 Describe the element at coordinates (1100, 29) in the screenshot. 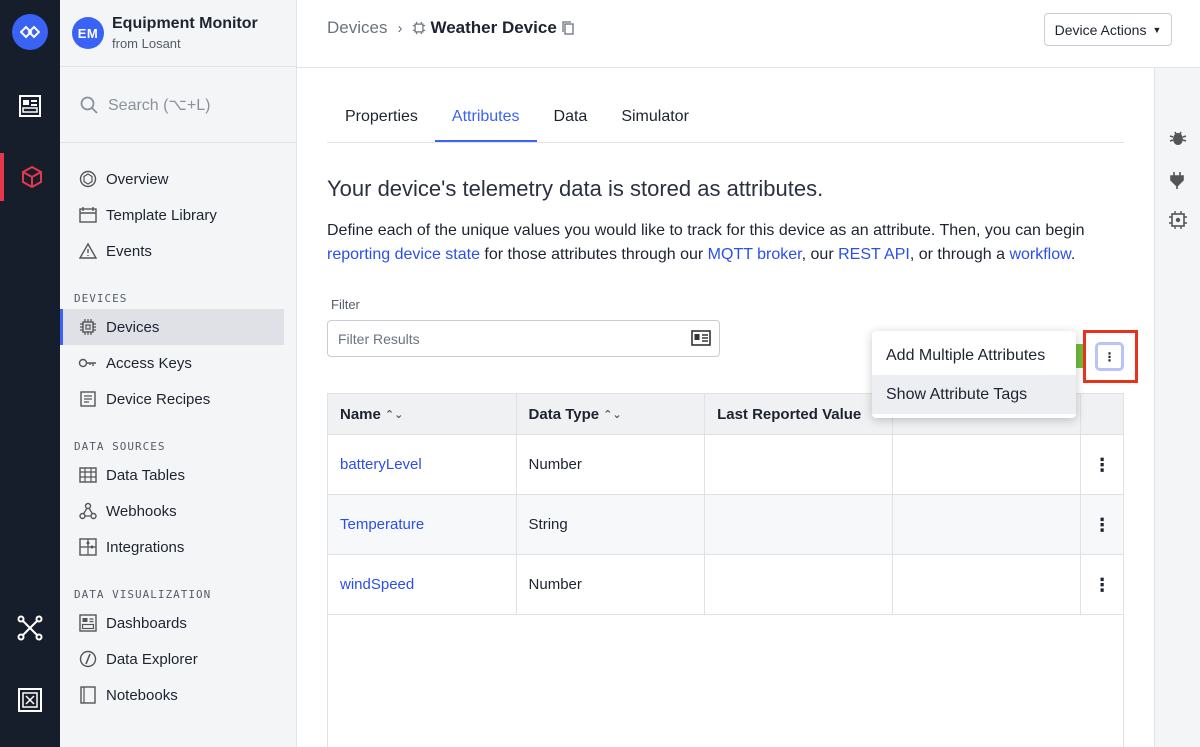

I see `device-actions-label: Device Actions` at that location.